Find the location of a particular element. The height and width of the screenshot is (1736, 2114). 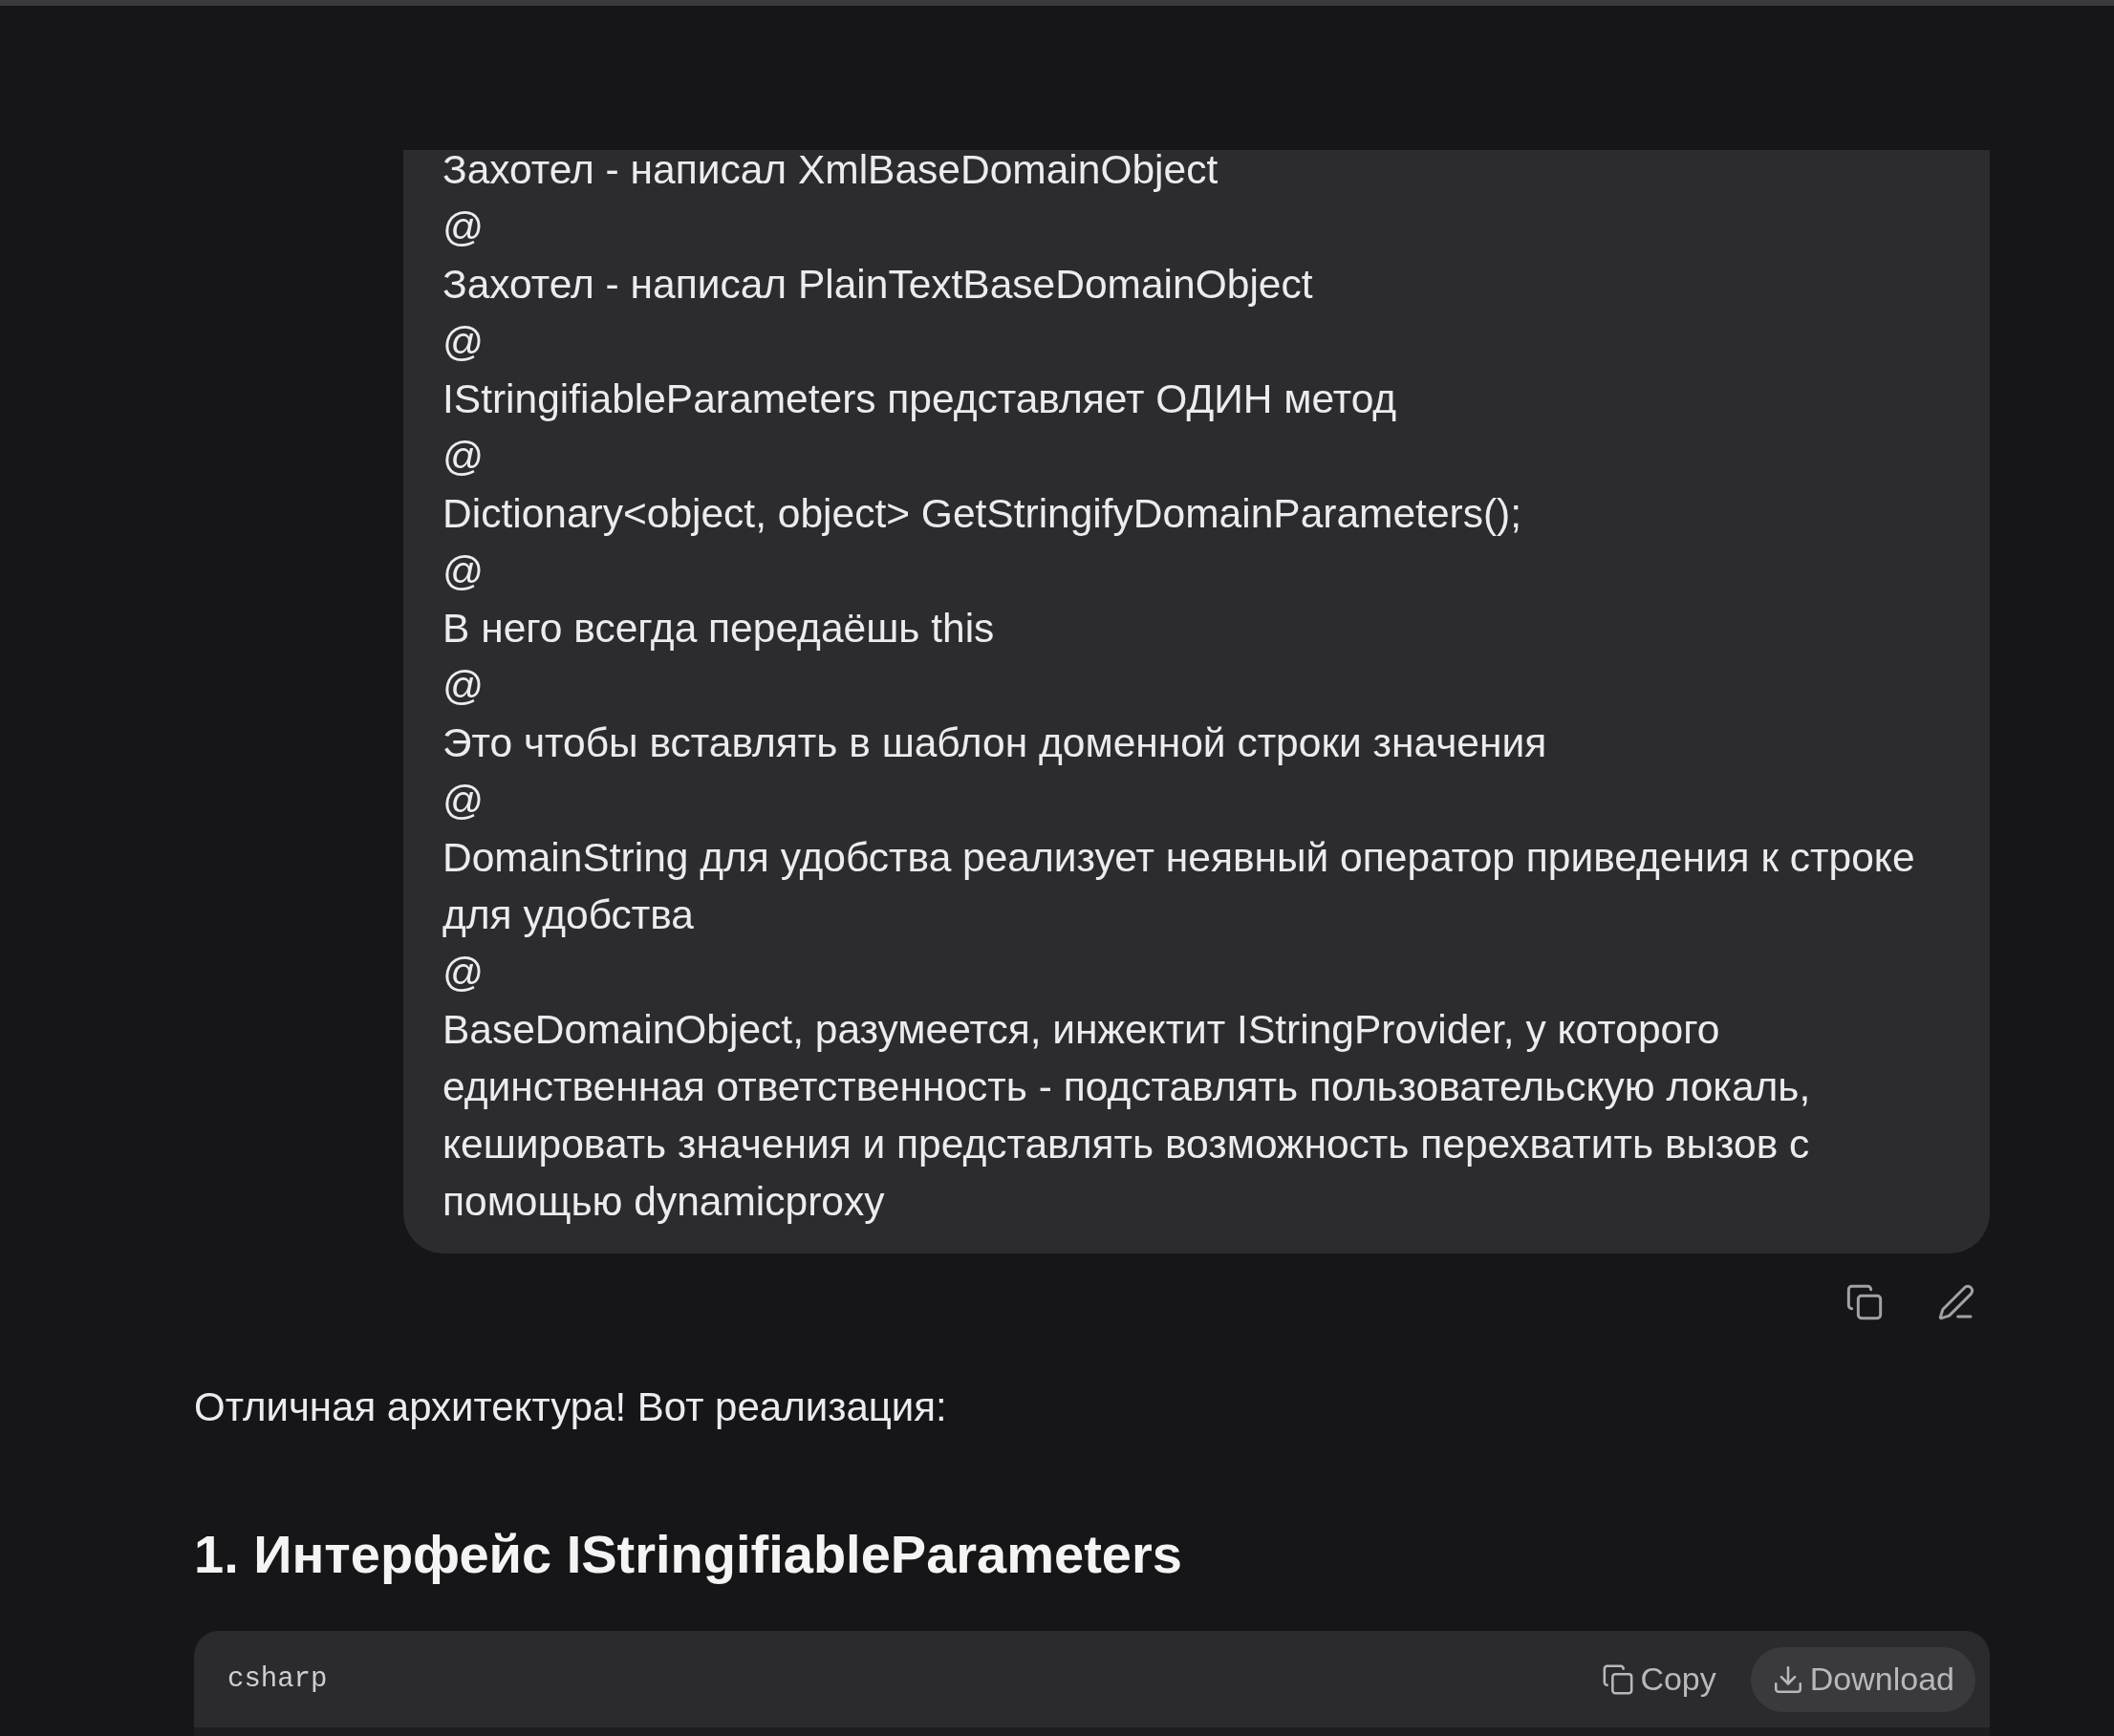

code-language-label: csharp is located at coordinates (277, 1679).